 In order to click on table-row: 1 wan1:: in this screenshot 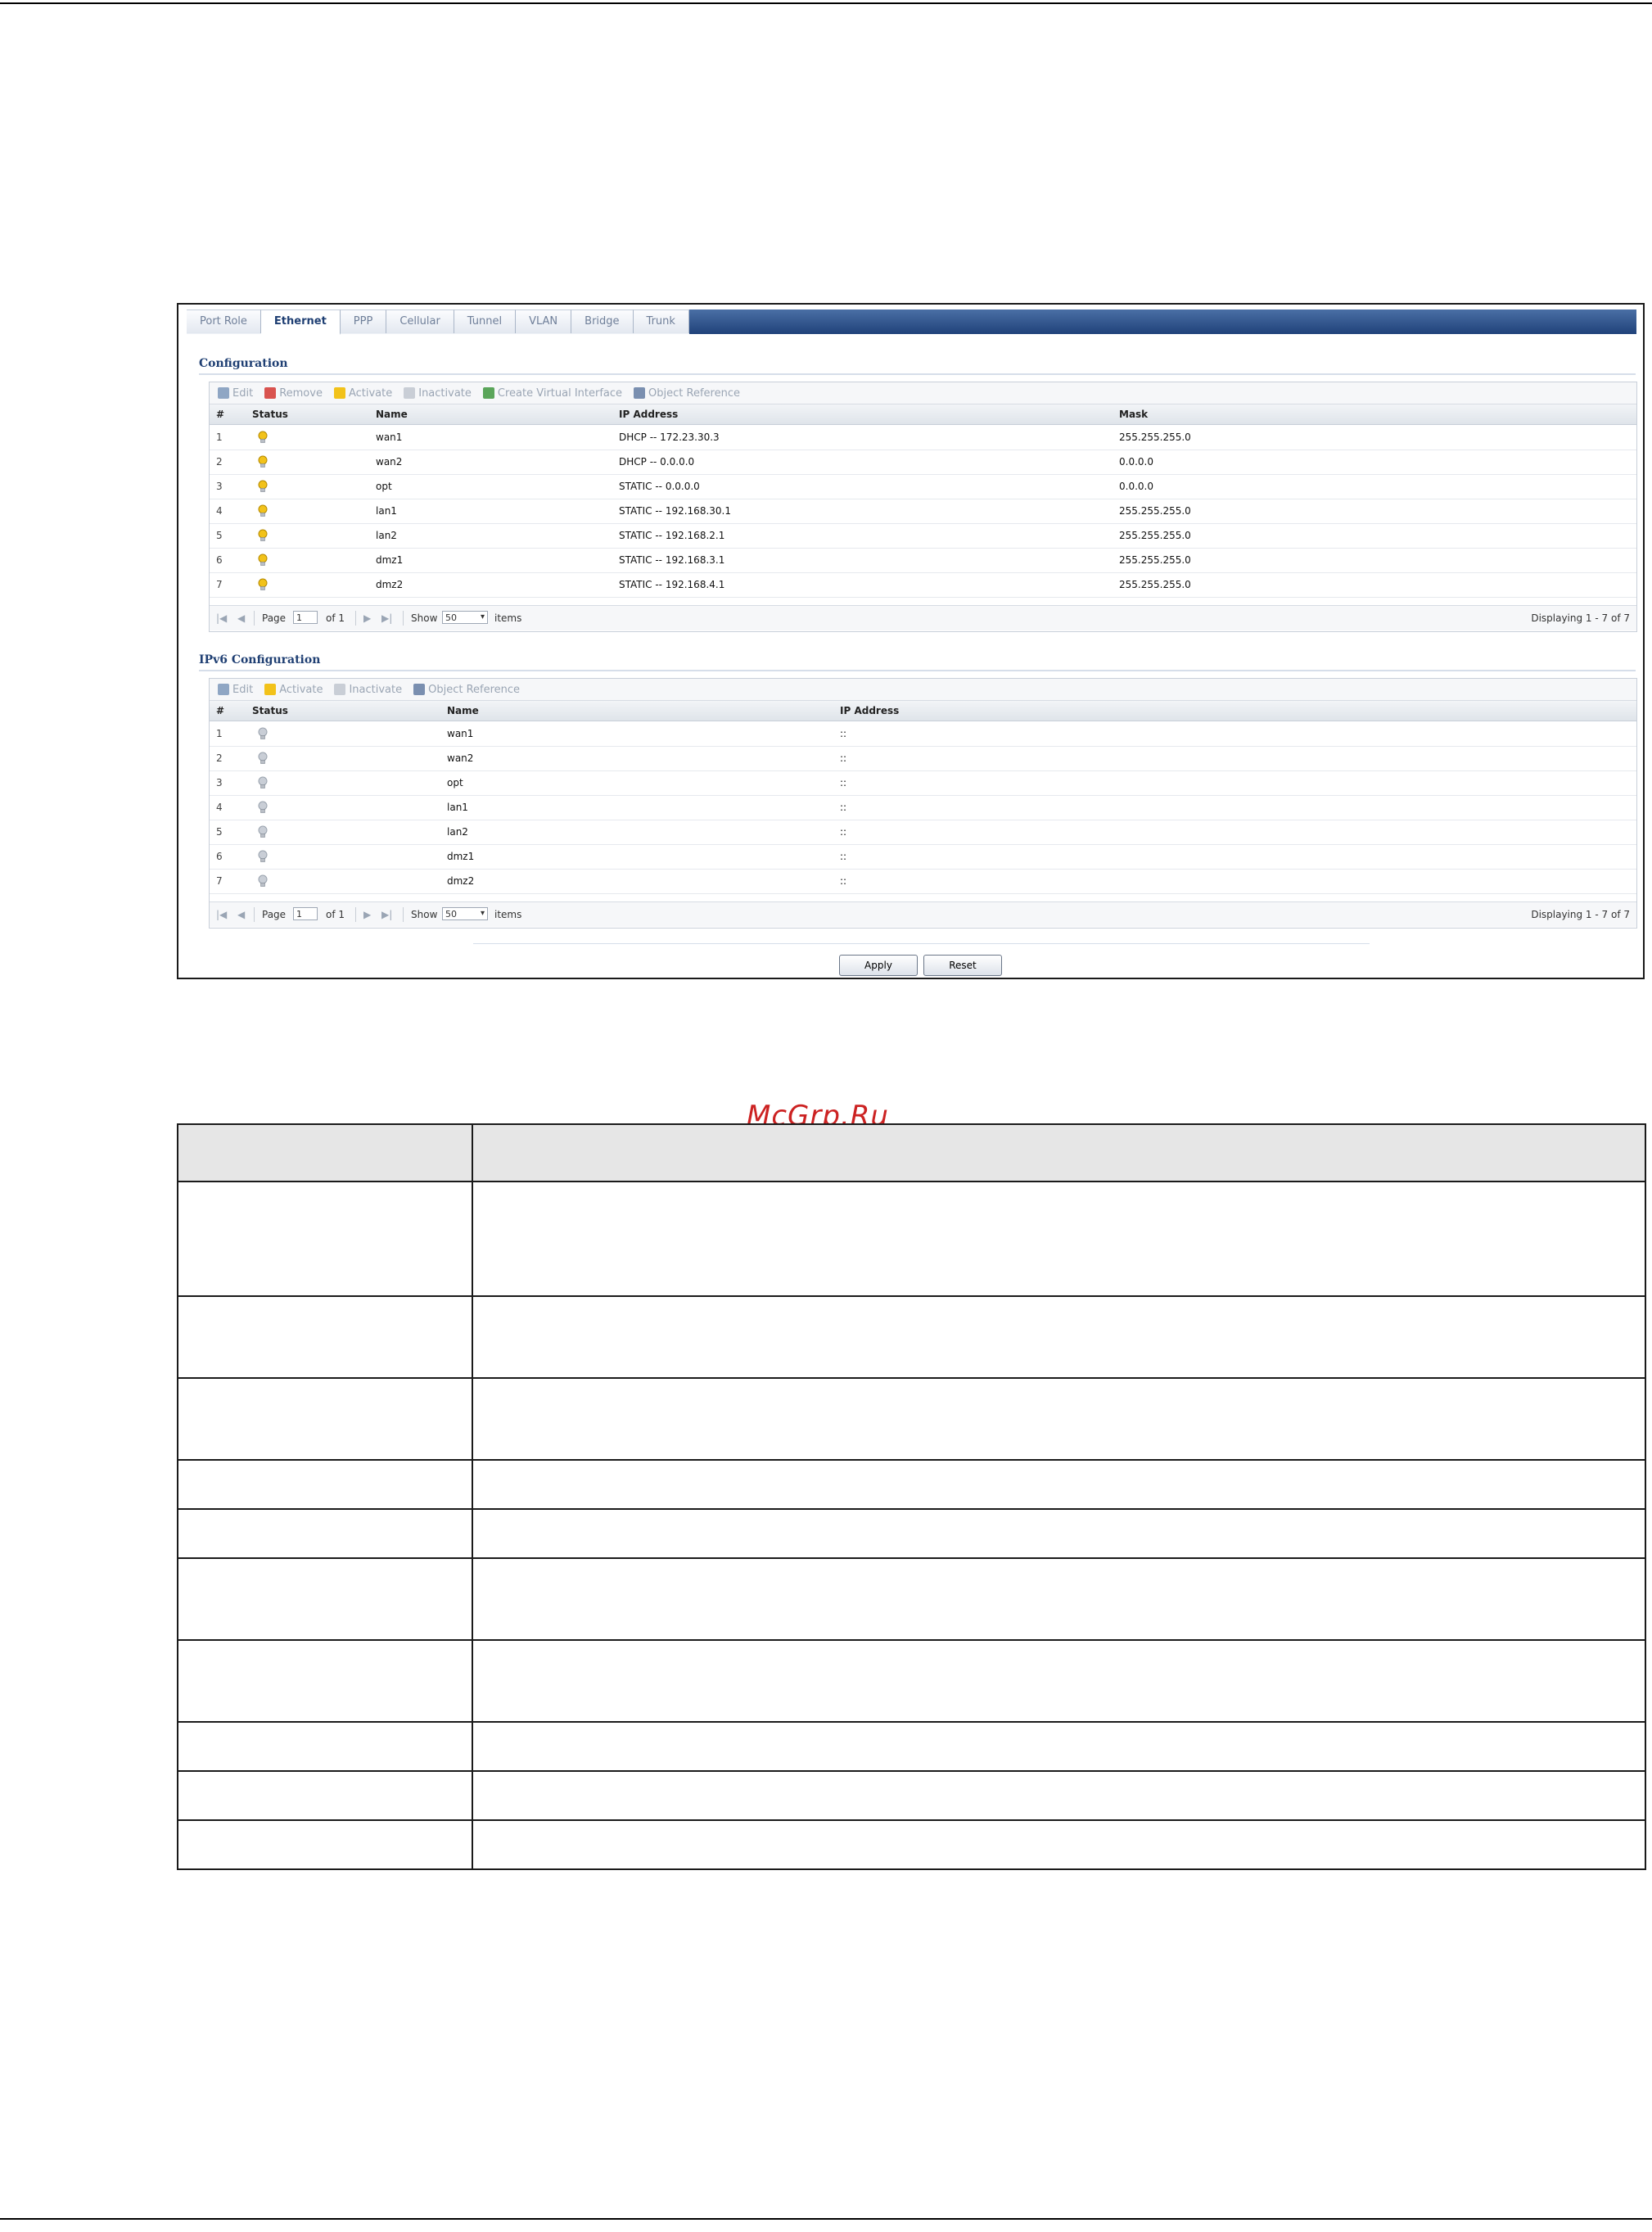, I will do `click(923, 734)`.